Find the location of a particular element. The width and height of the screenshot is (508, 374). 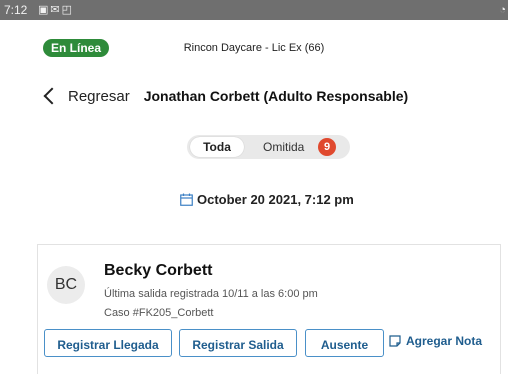

wifi-icon: ◔ is located at coordinates (502, 10).